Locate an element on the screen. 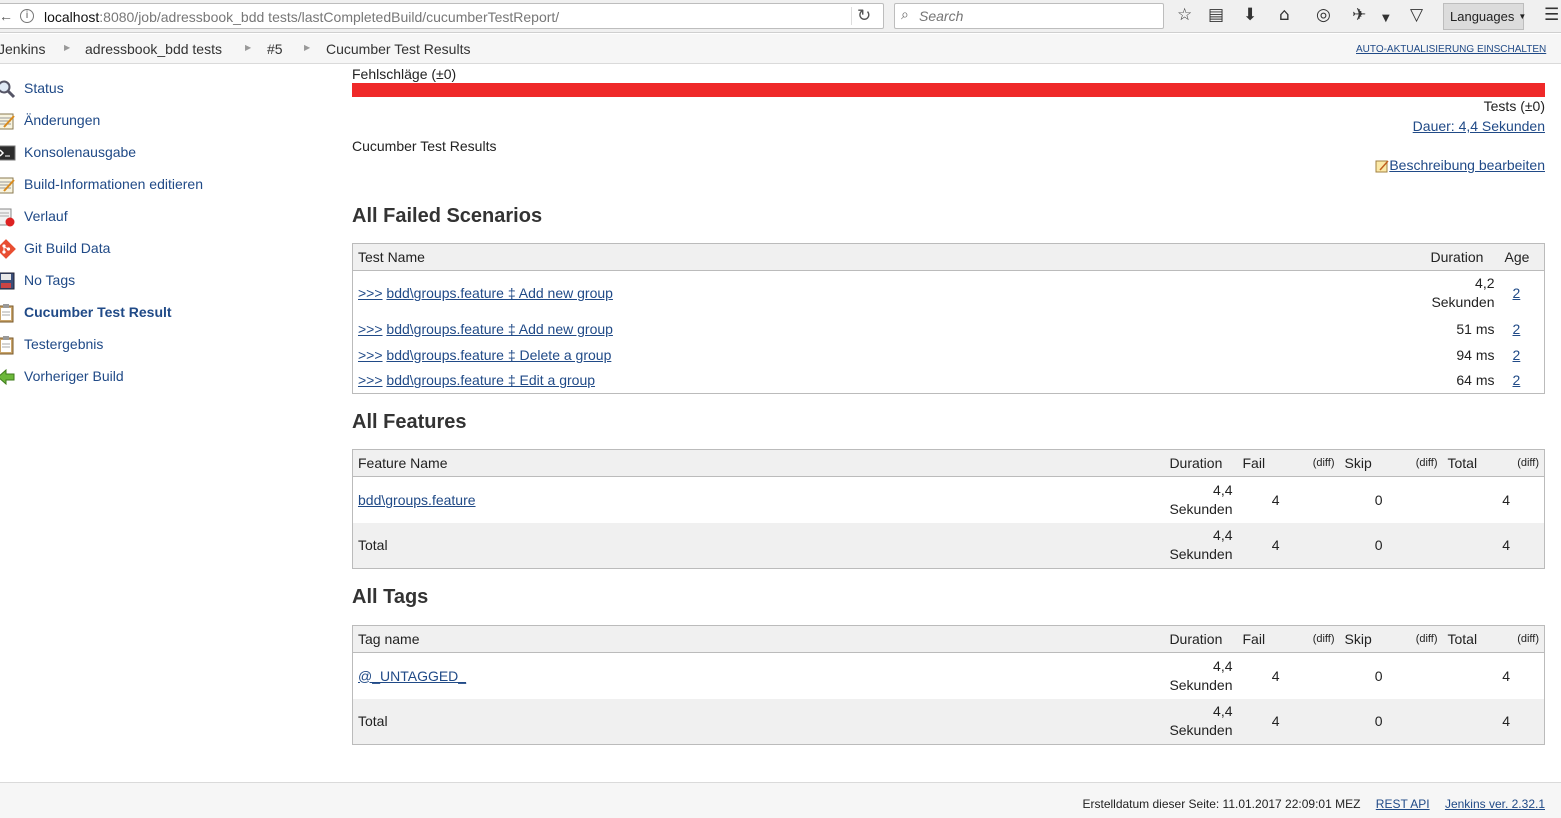 This screenshot has width=1561, height=818. languages-button: Languages ▼ is located at coordinates (1484, 16).